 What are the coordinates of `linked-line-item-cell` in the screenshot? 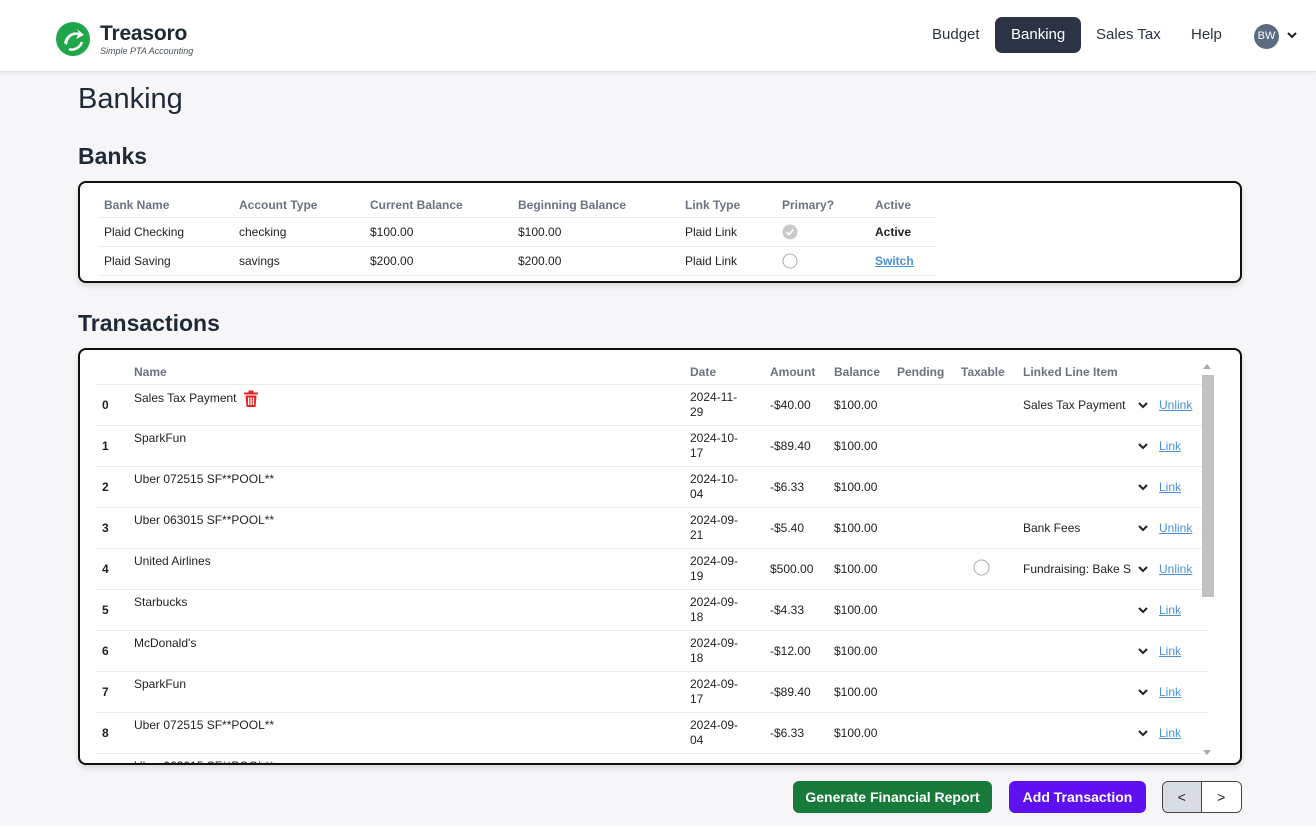 It's located at (1112, 757).